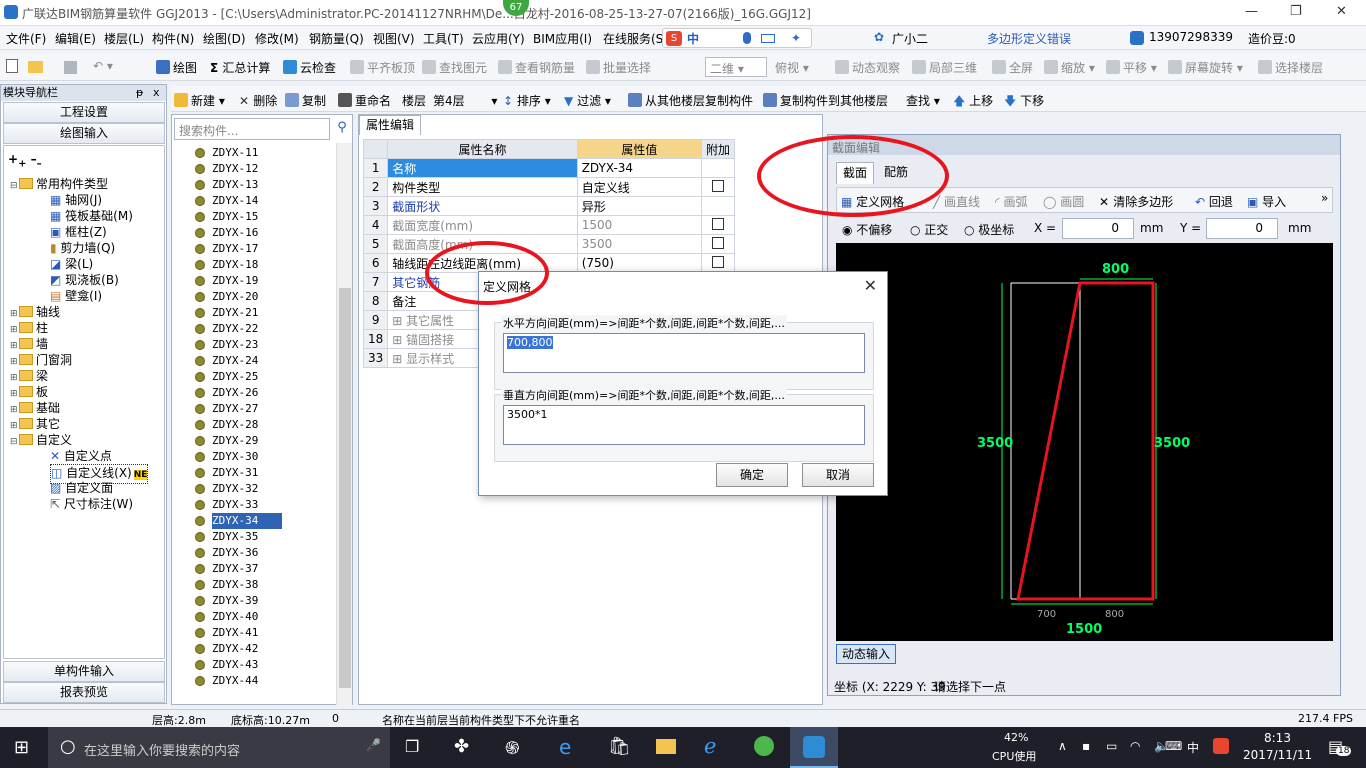  Describe the element at coordinates (21, 747) in the screenshot. I see `start-icon: ⊞` at that location.